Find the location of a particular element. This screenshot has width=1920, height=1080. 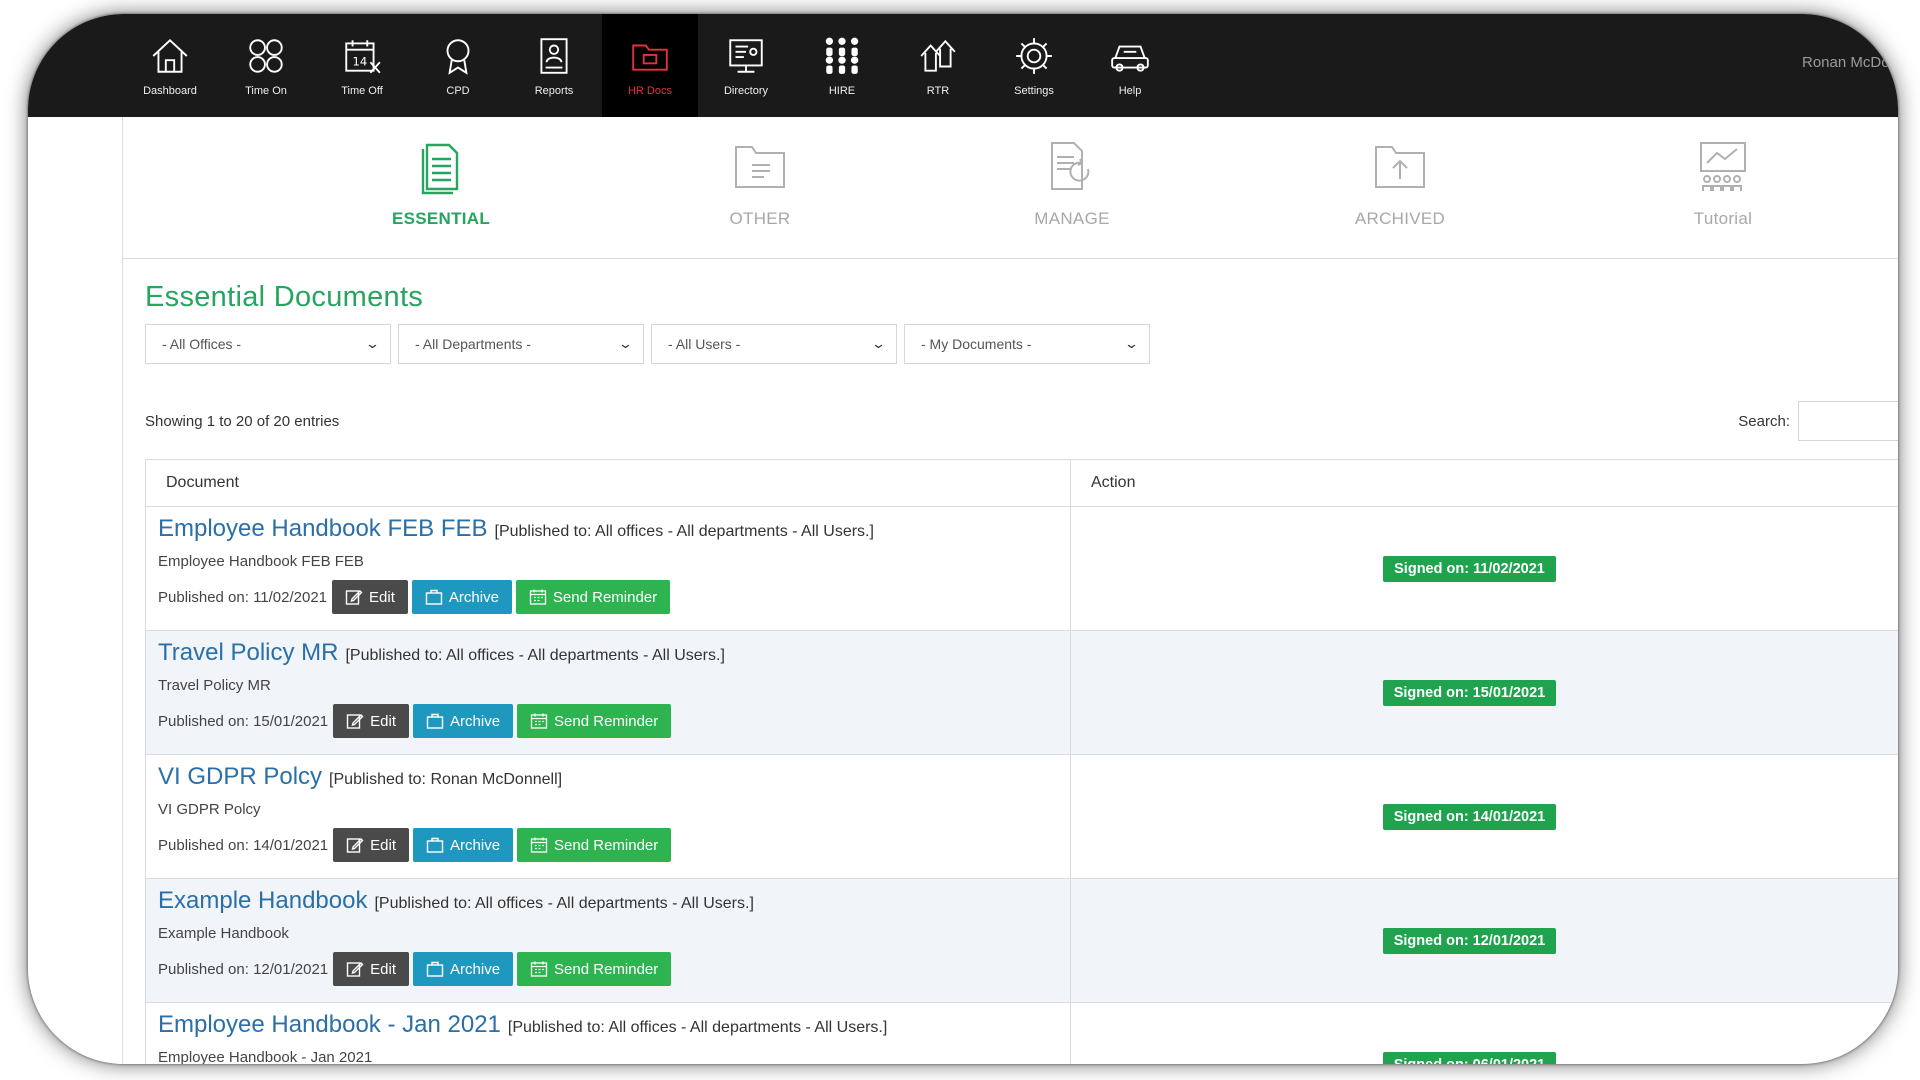

document-title-link: VI GDPR Polcy is located at coordinates (240, 777).